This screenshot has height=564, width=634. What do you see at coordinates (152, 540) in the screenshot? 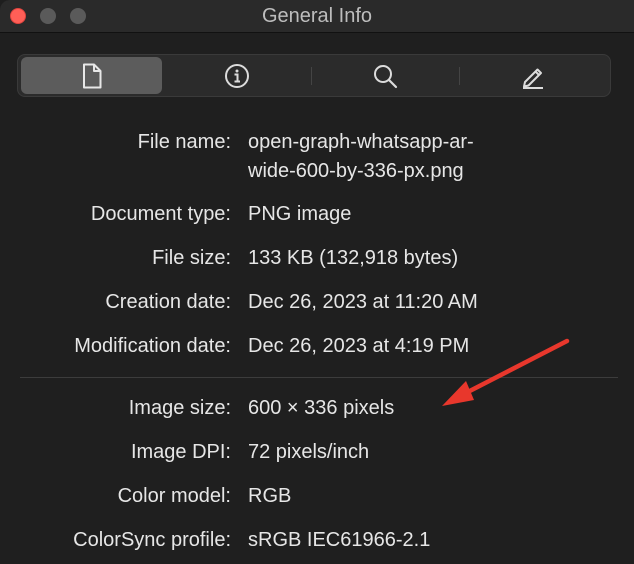
I see `colorsync-profile-label: ColorSync profile:` at bounding box center [152, 540].